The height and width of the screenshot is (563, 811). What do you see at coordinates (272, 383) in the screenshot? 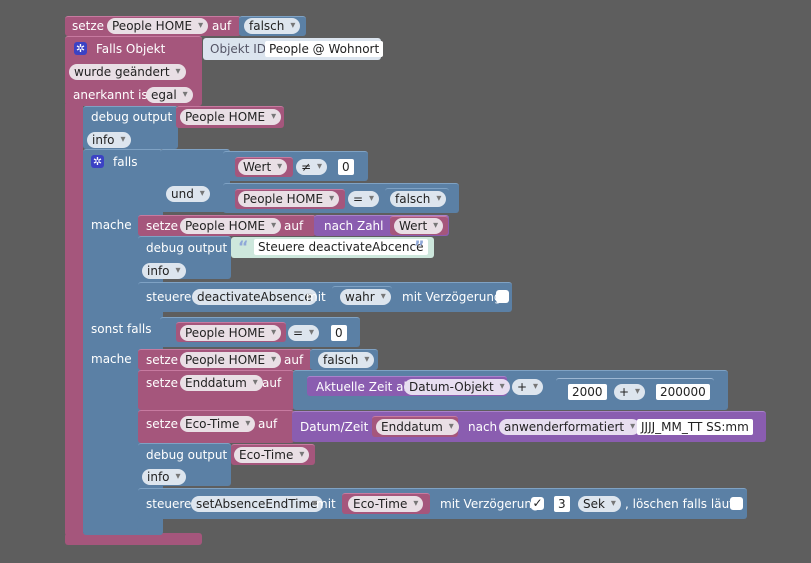
I see `auf-label-4: auf` at bounding box center [272, 383].